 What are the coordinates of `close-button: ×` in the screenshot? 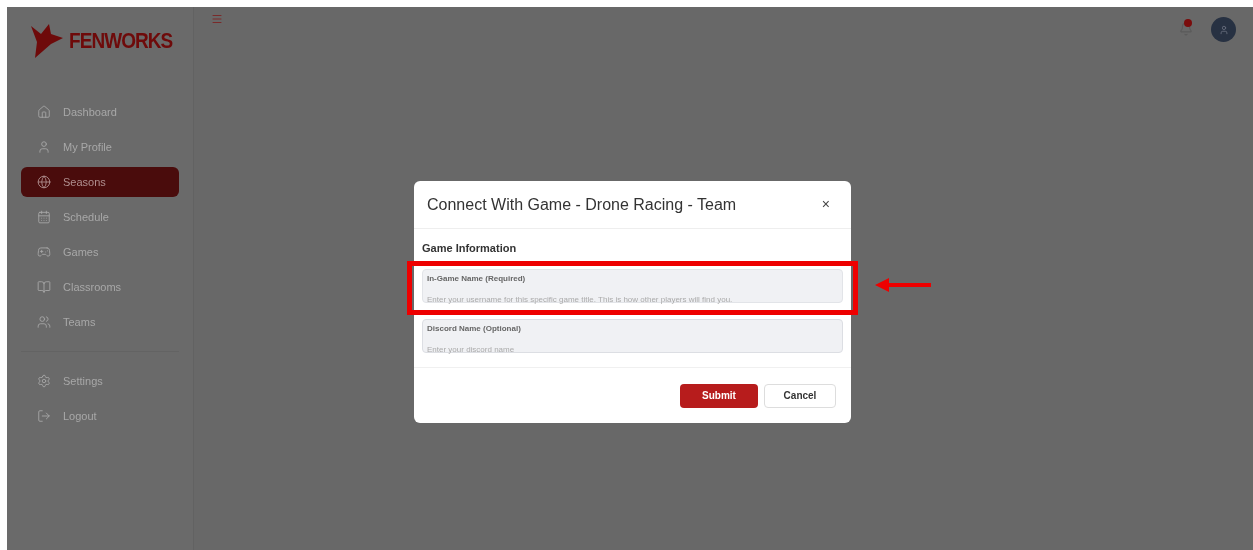 It's located at (825, 204).